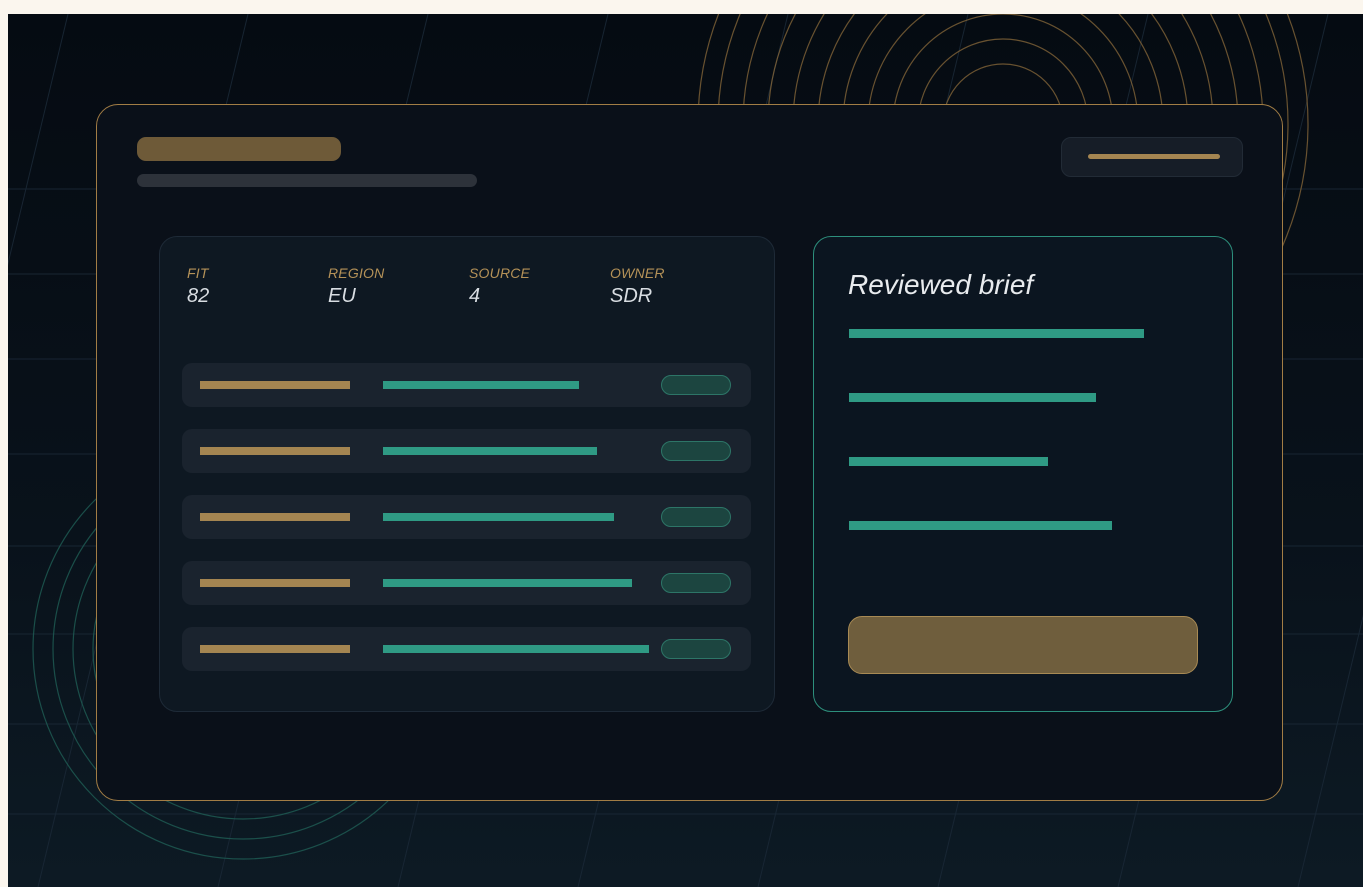 The image size is (1363, 887). What do you see at coordinates (239, 149) in the screenshot?
I see `title-placeholder` at bounding box center [239, 149].